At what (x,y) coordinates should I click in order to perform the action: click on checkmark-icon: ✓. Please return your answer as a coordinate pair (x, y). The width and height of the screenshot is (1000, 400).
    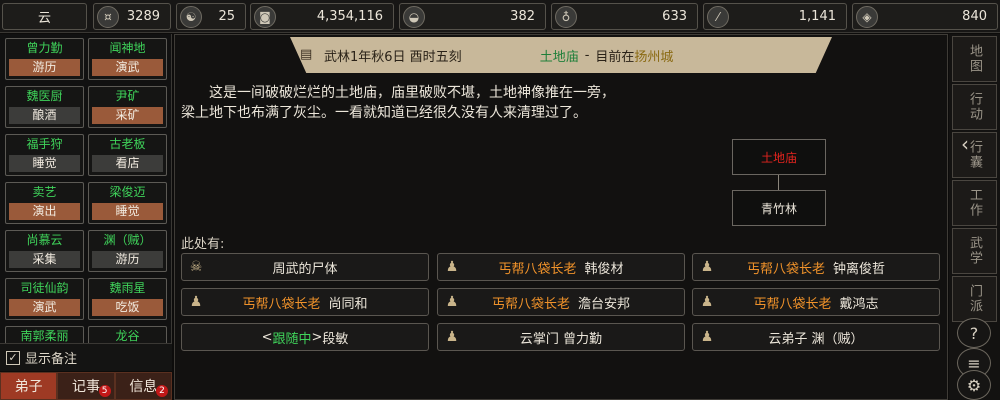
    Looking at the image, I should click on (13, 357).